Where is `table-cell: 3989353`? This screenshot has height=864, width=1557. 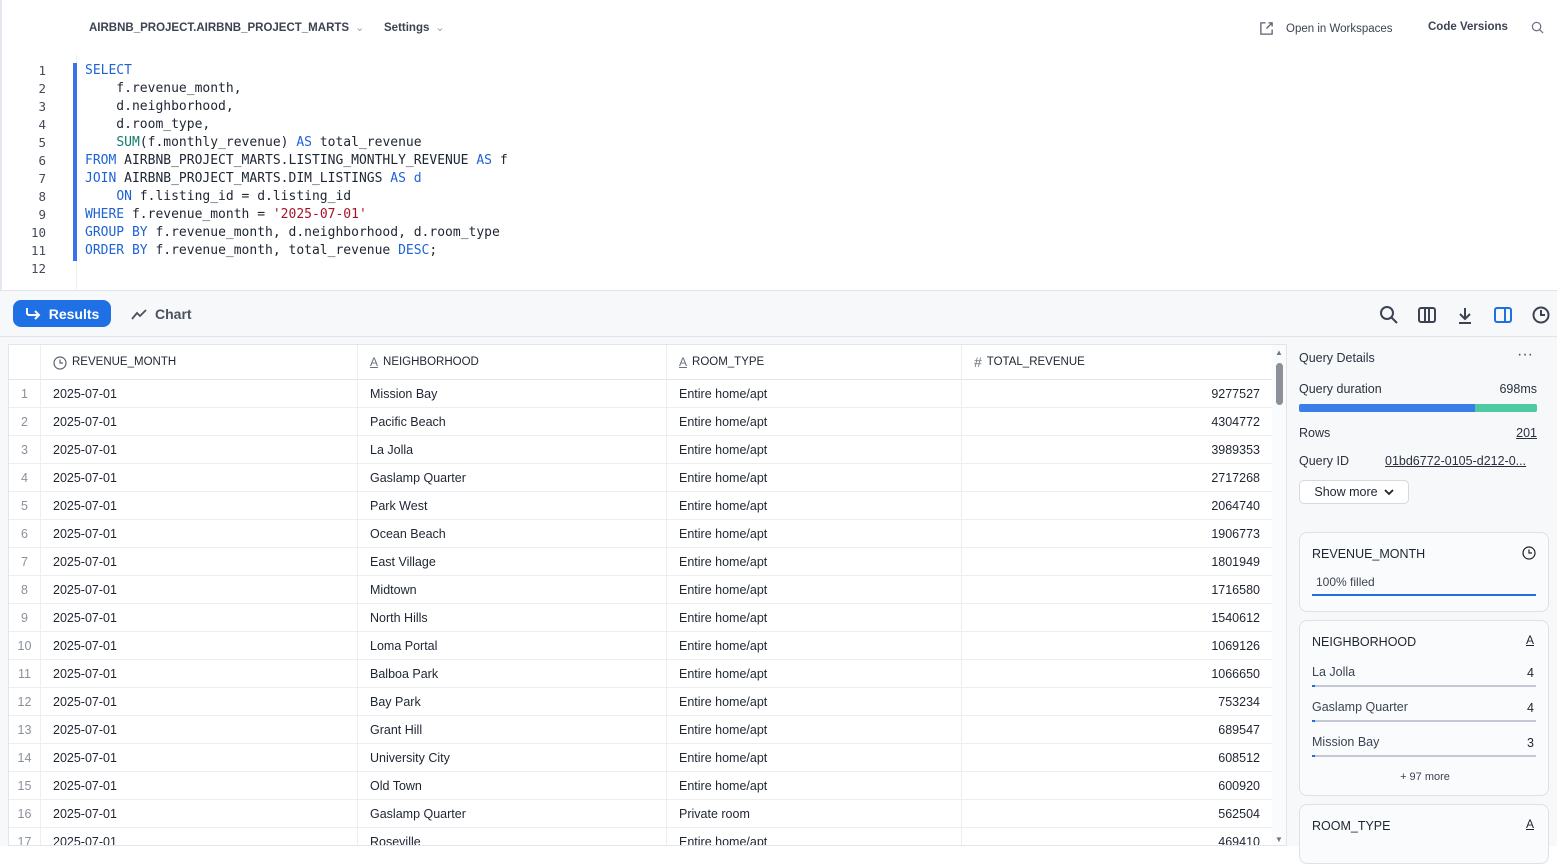 table-cell: 3989353 is located at coordinates (1117, 450).